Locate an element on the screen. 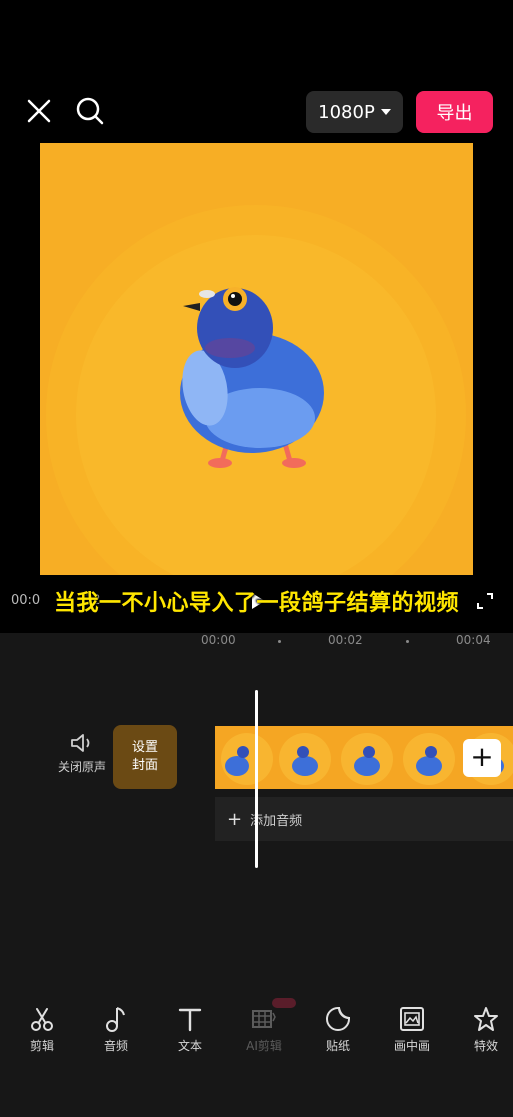 The image size is (513, 1117). resolution-label: 1080P is located at coordinates (346, 112).